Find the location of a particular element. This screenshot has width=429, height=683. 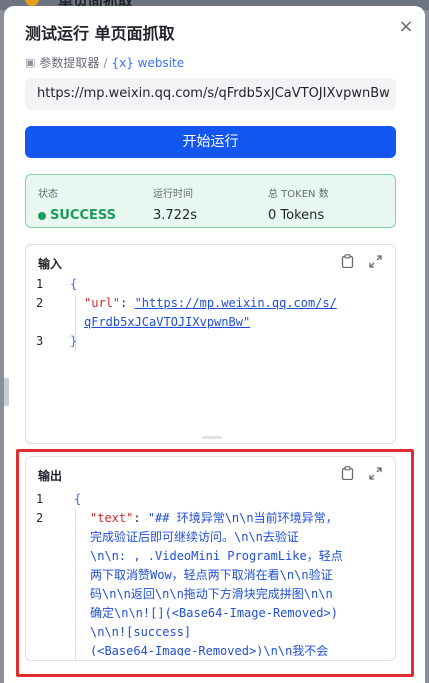

json-text-line: 完成验证后即可继续访问。\n\n去验证 is located at coordinates (194, 537).